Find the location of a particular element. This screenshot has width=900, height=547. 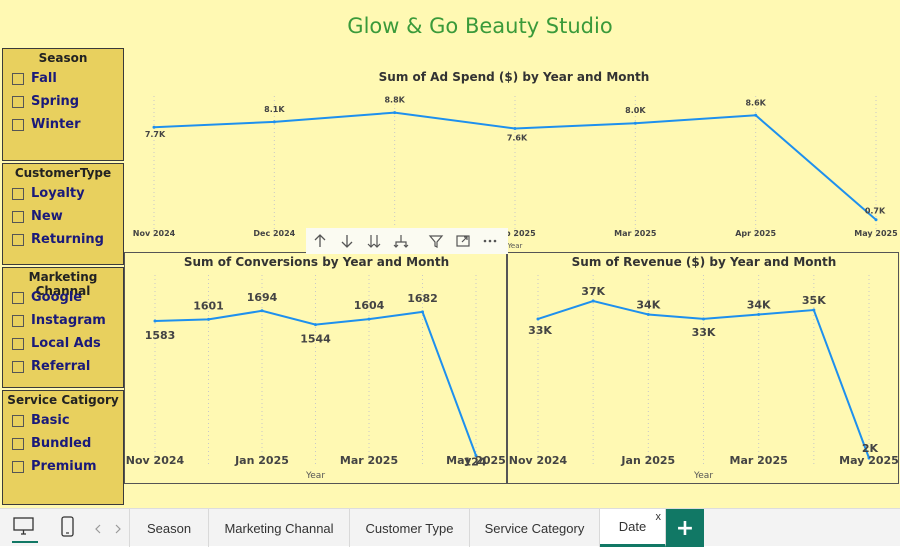

x-axis-title: Year is located at coordinates (515, 246).